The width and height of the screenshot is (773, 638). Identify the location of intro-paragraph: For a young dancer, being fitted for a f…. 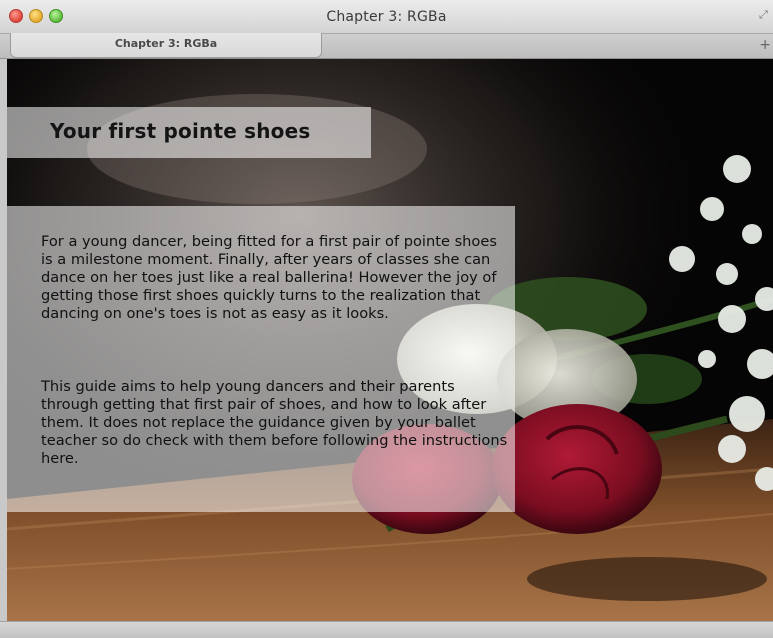
(269, 277).